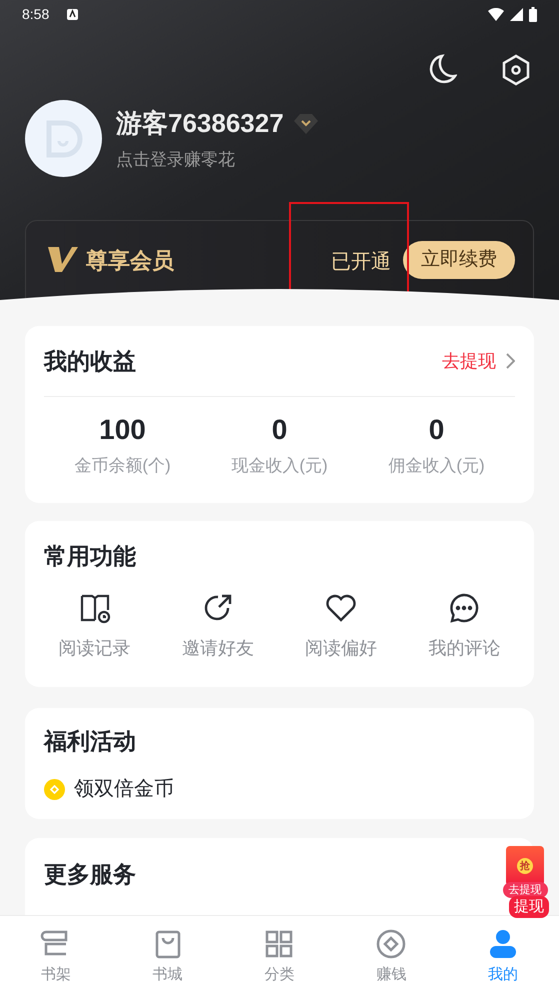 Image resolution: width=559 pixels, height=993 pixels. I want to click on signal-icon, so click(516, 14).